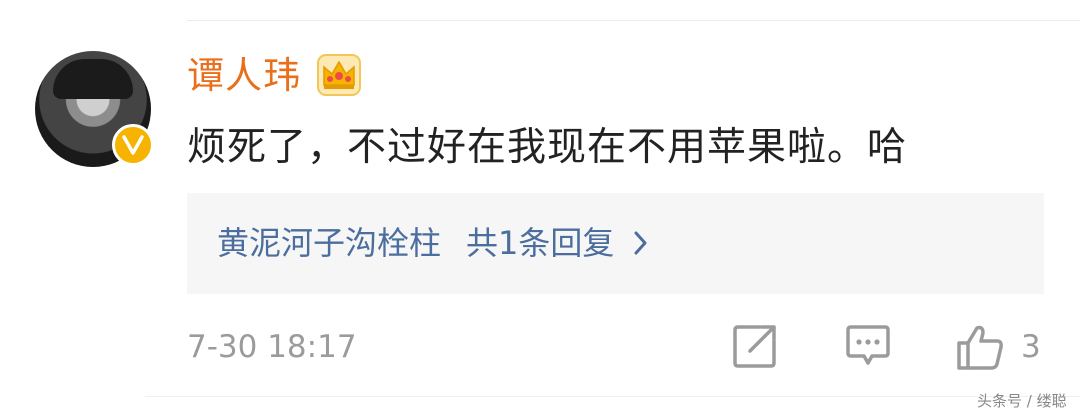 This screenshot has width=1080, height=415. Describe the element at coordinates (755, 346) in the screenshot. I see `share-icon` at that location.